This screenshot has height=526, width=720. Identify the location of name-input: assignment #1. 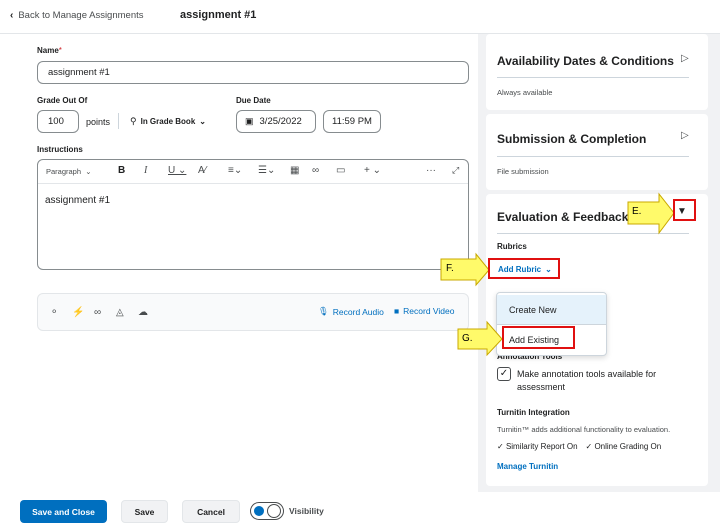
(253, 72).